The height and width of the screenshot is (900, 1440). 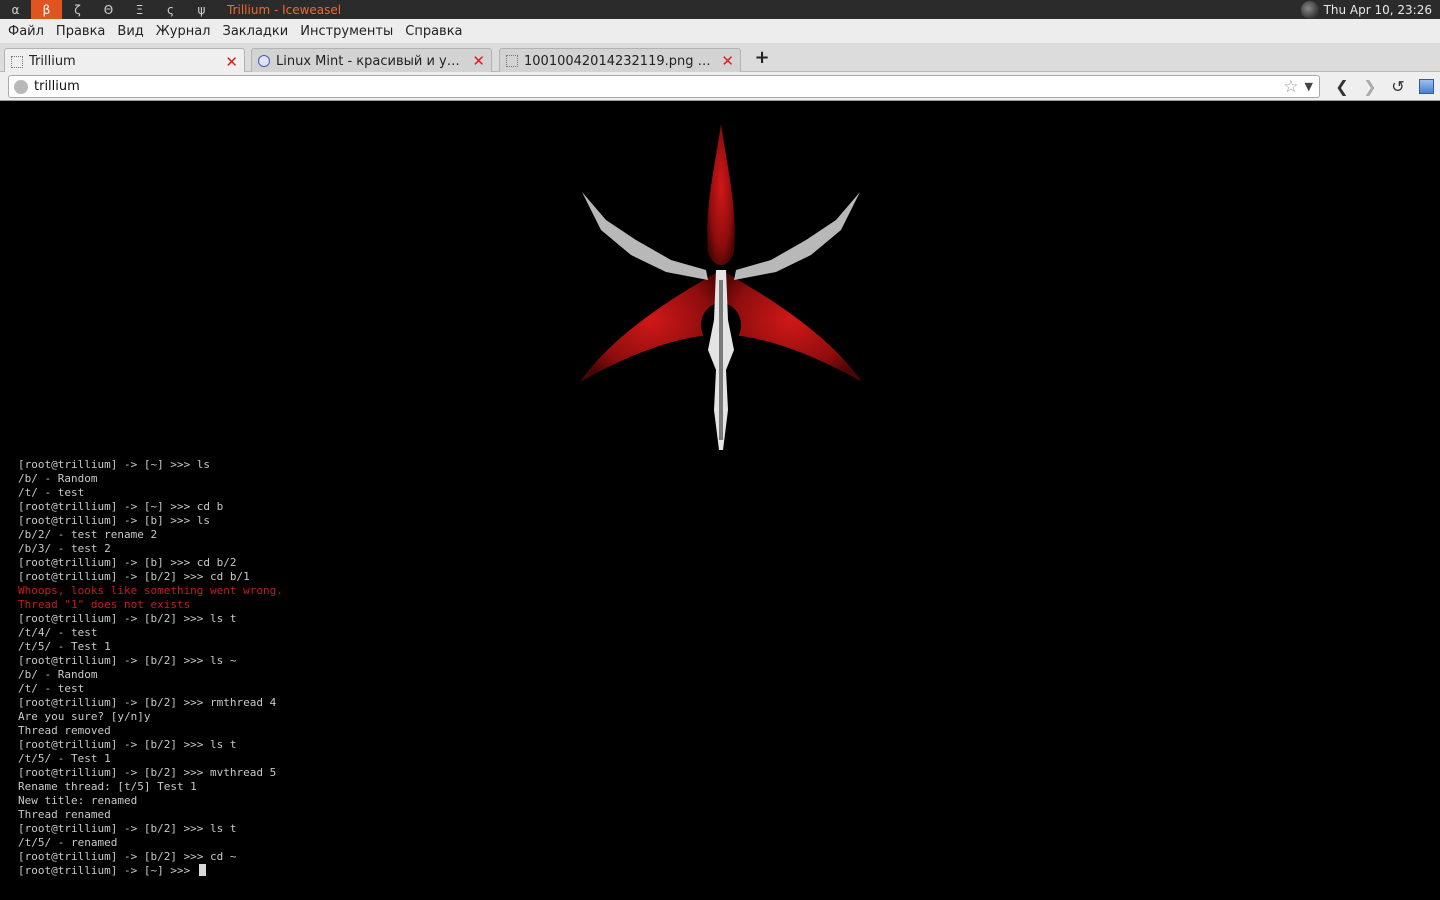 I want to click on workspace-button: Θ, so click(x=108, y=9).